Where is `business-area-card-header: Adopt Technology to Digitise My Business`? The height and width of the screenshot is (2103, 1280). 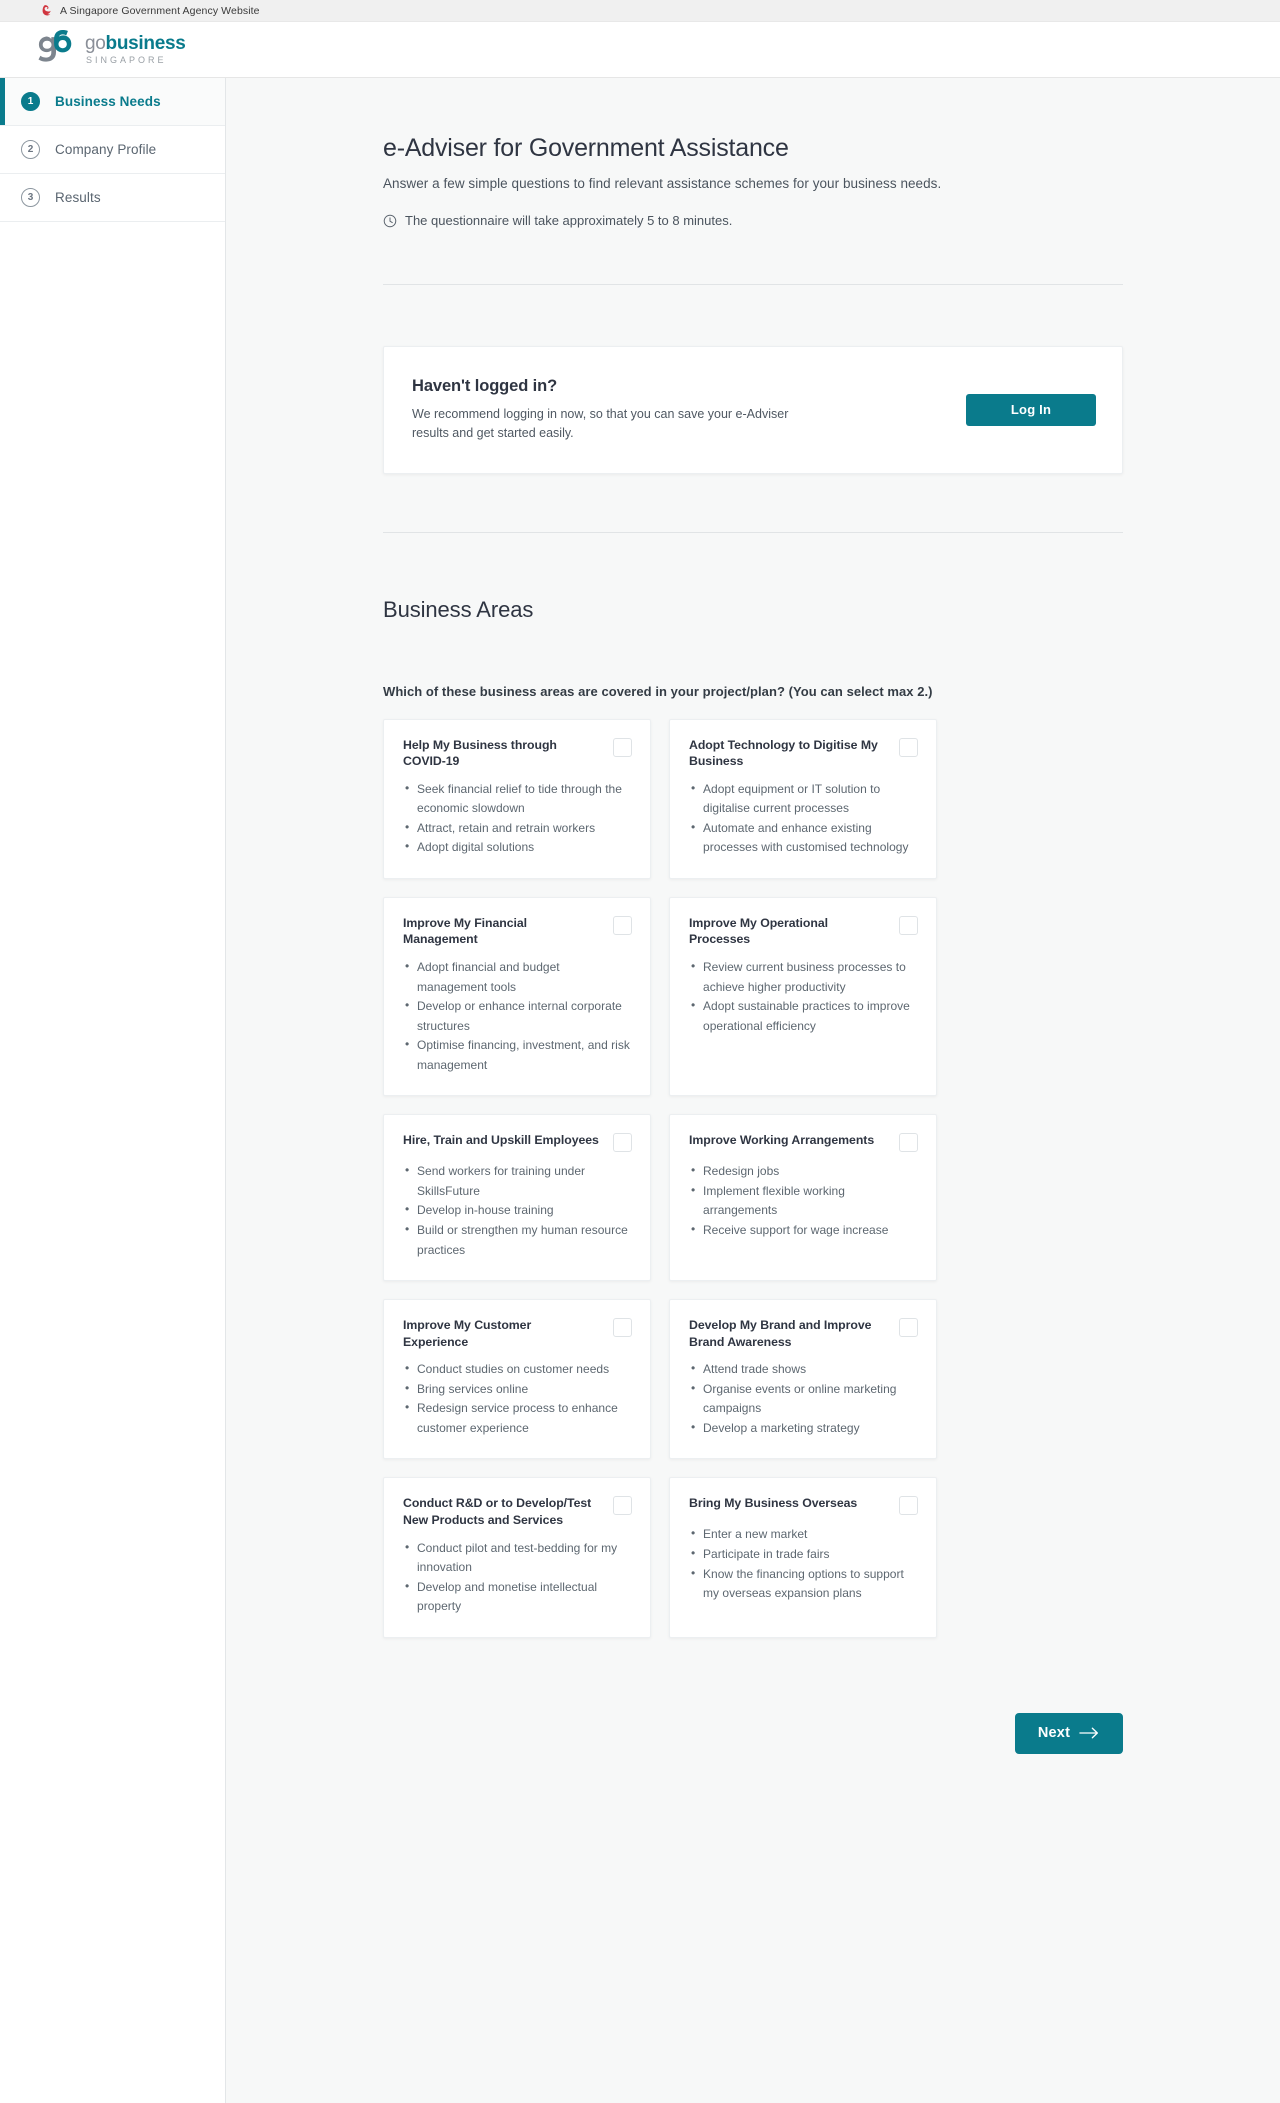 business-area-card-header: Adopt Technology to Digitise My Business is located at coordinates (803, 753).